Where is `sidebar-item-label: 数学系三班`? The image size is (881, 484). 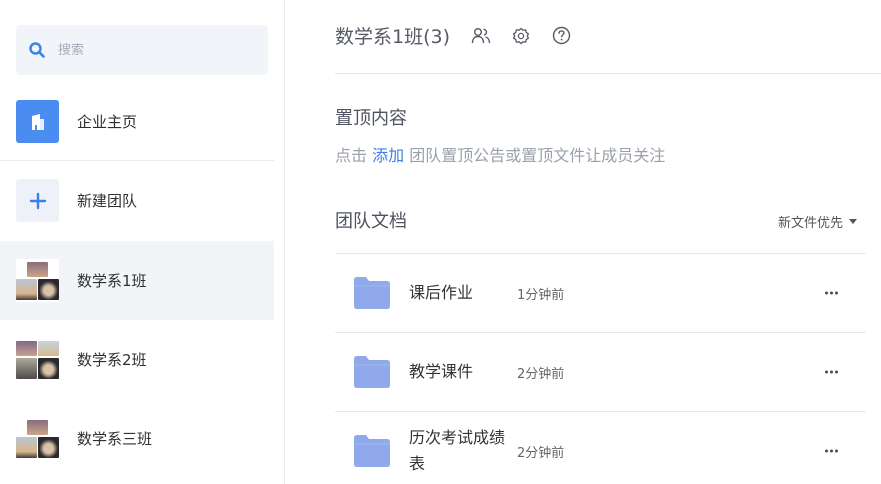 sidebar-item-label: 数学系三班 is located at coordinates (115, 439).